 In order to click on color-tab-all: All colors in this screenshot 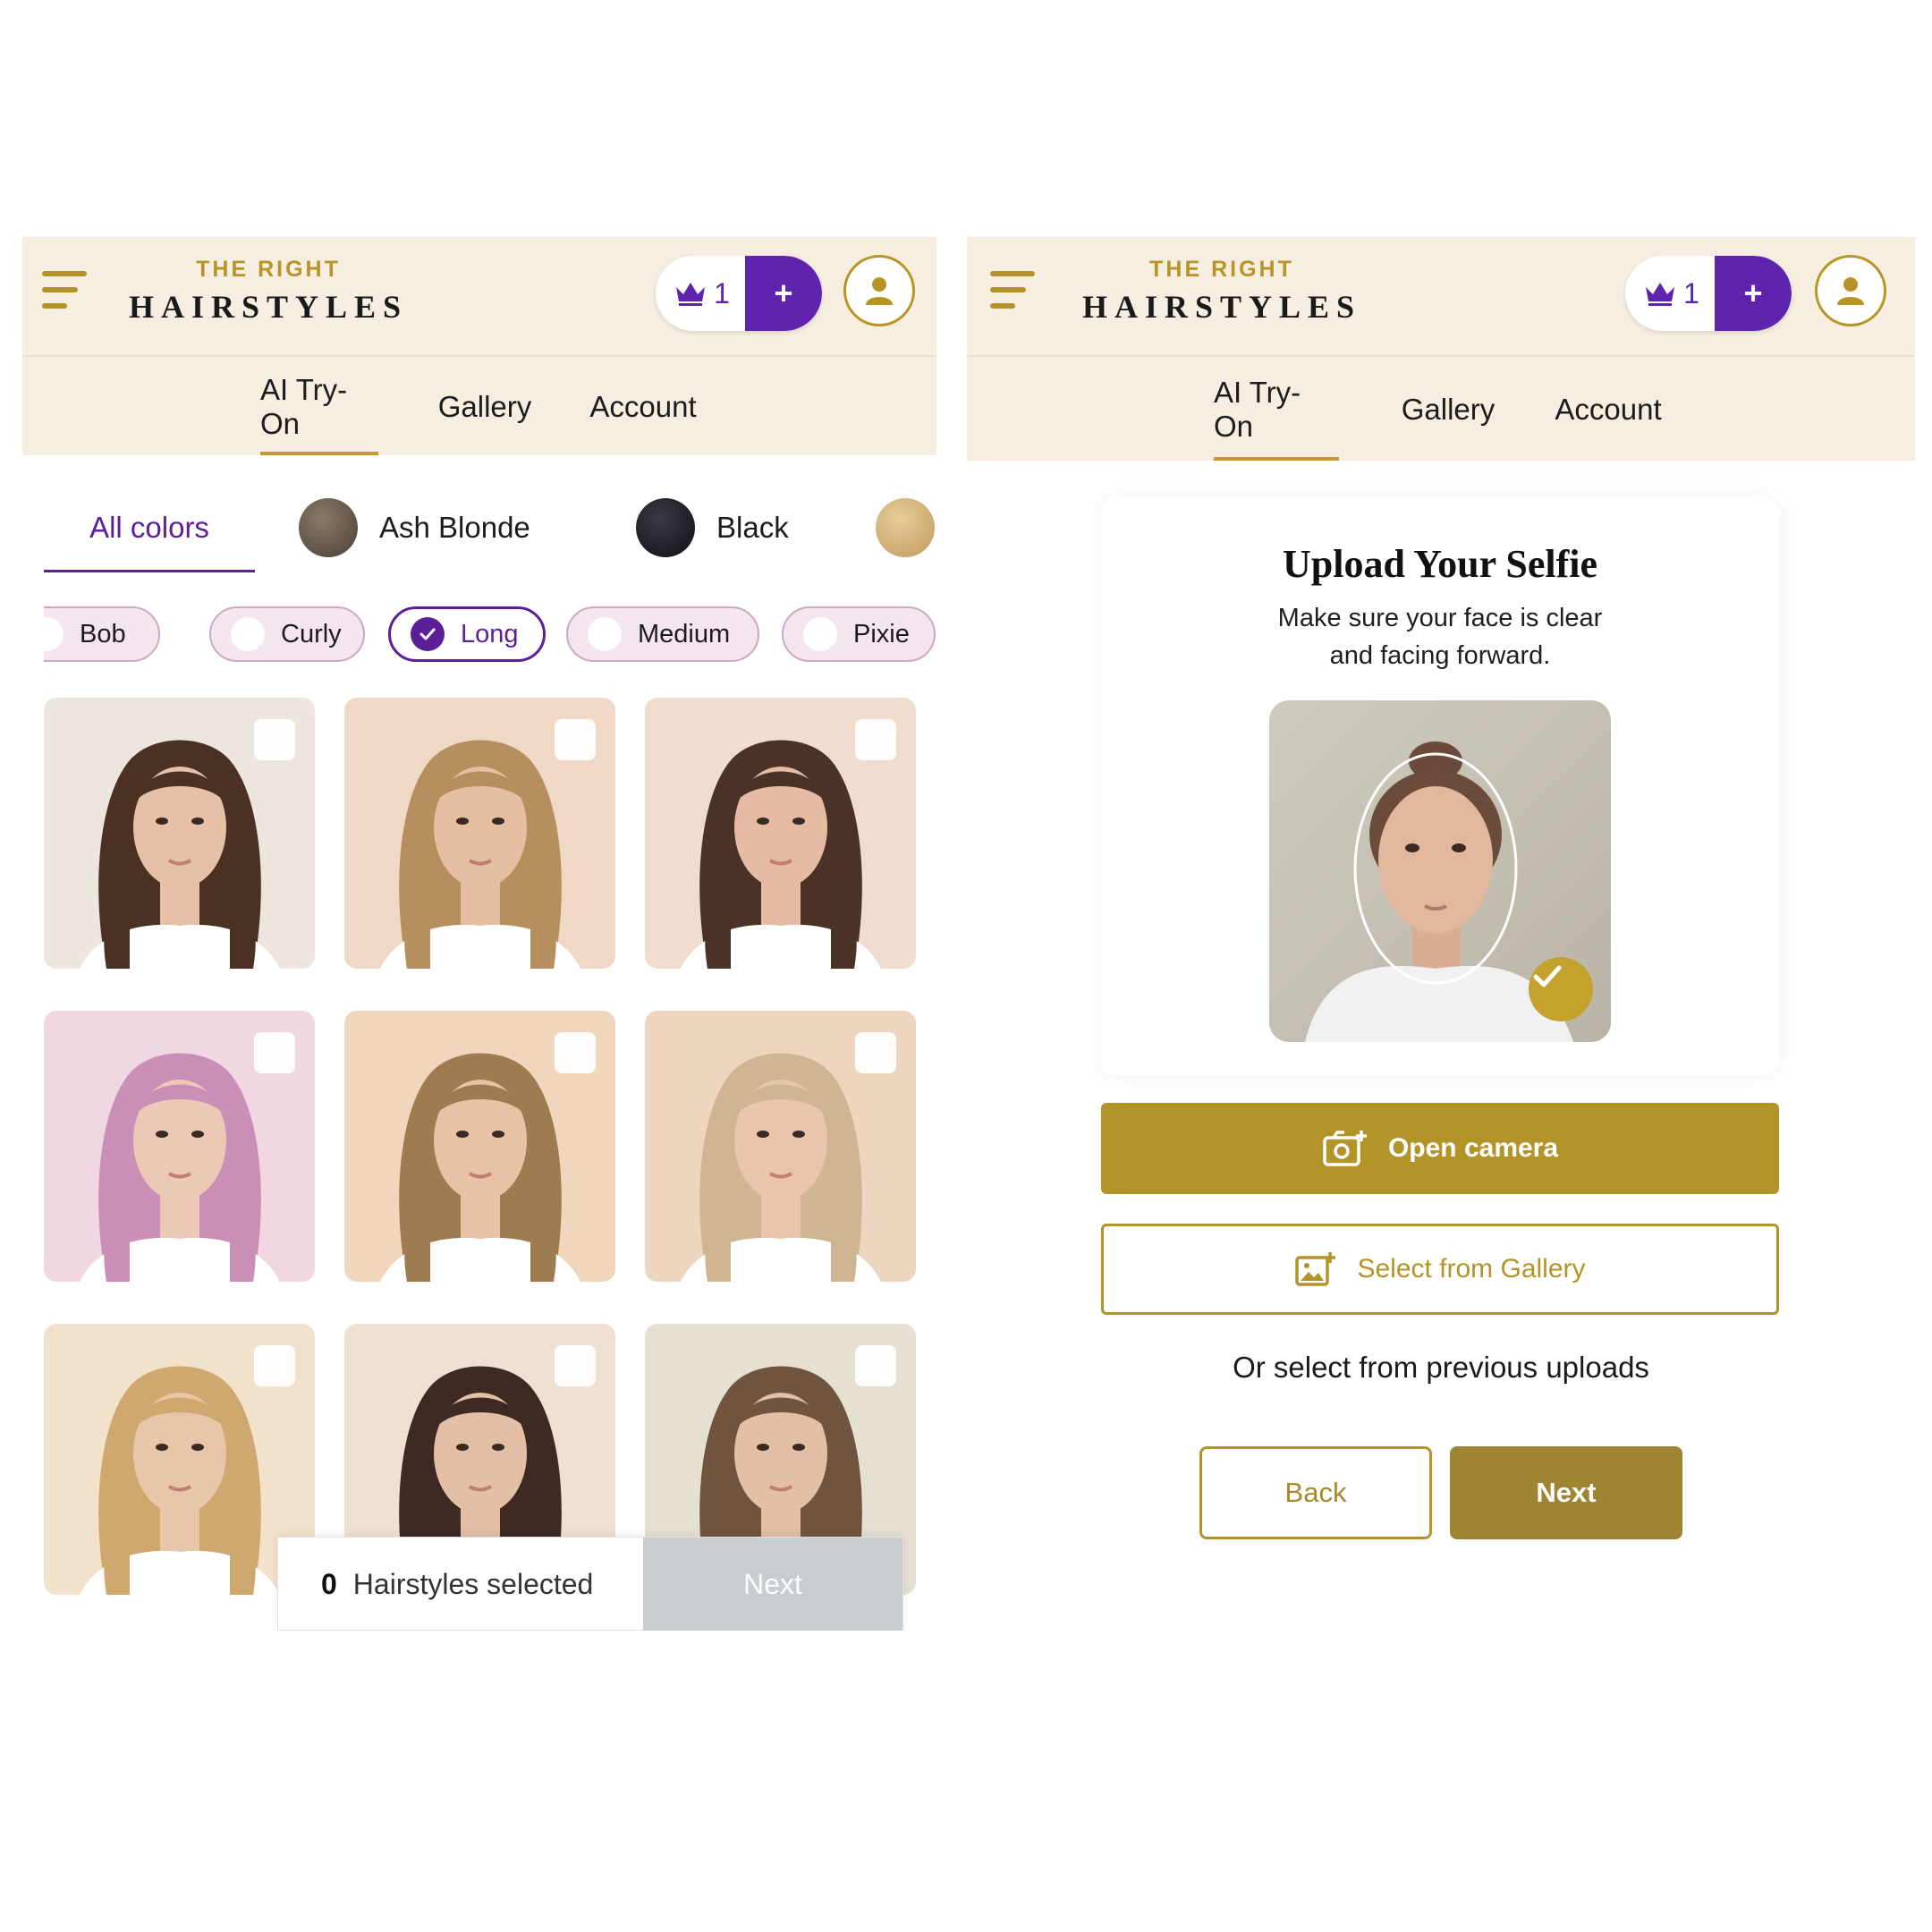, I will do `click(149, 527)`.